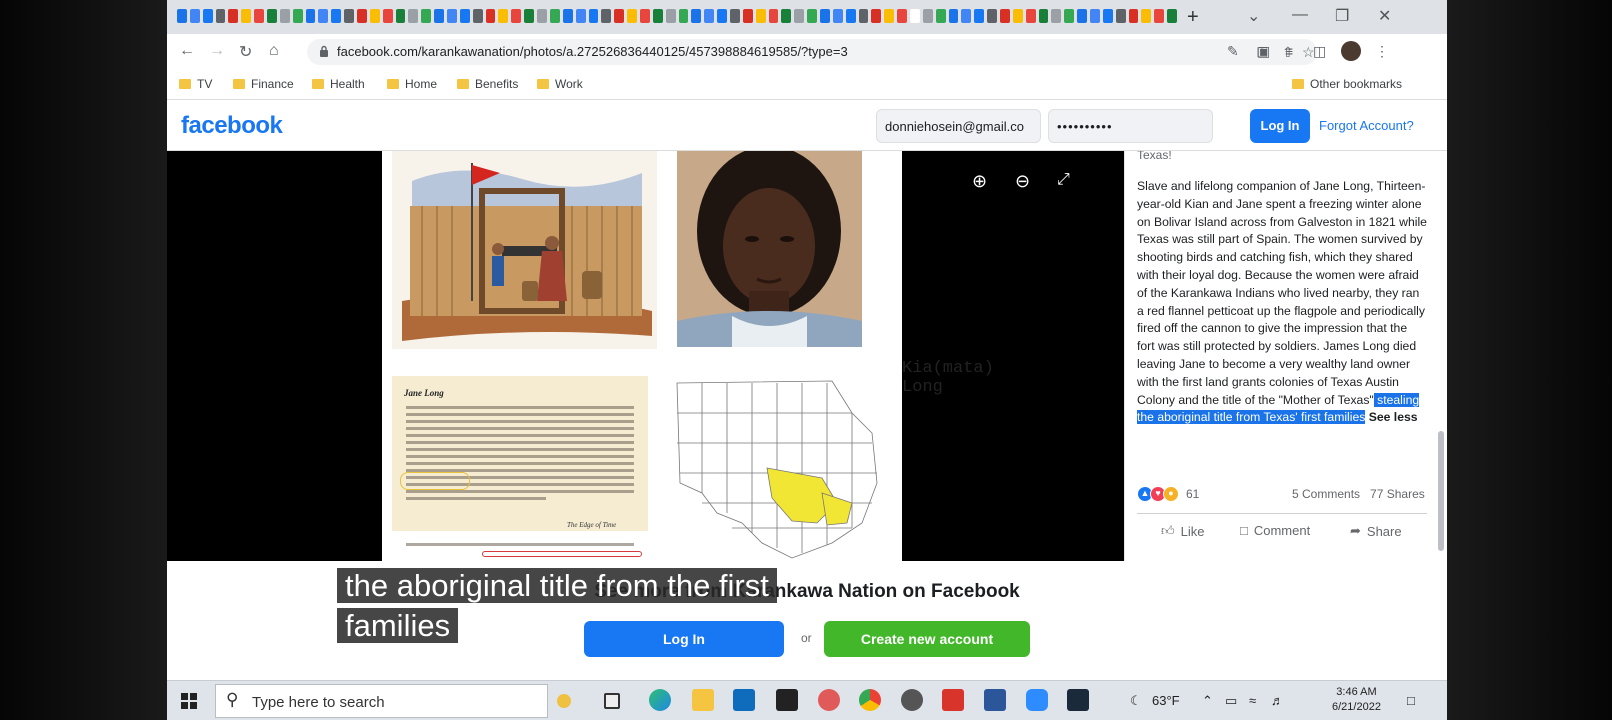 This screenshot has height=720, width=1612. I want to click on bookmark-finance: Finance, so click(263, 84).